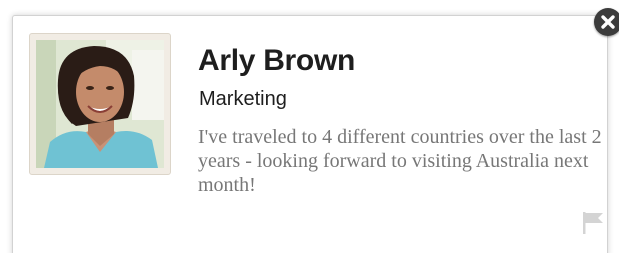 The image size is (619, 253). Describe the element at coordinates (277, 60) in the screenshot. I see `profile-name: Arly Brown` at that location.